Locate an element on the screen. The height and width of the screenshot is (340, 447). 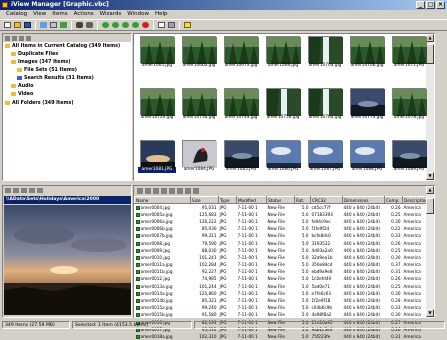
tree-item-video: Video is located at coordinates (22, 94).